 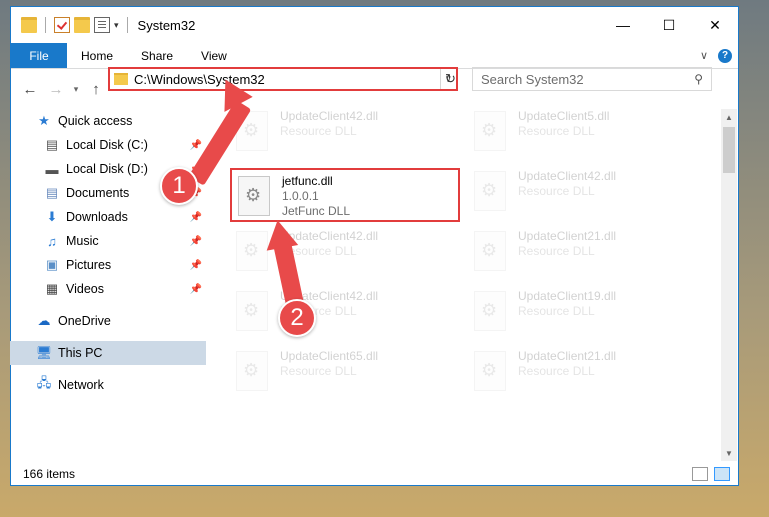 I want to click on properties-check-icon, so click(x=62, y=25).